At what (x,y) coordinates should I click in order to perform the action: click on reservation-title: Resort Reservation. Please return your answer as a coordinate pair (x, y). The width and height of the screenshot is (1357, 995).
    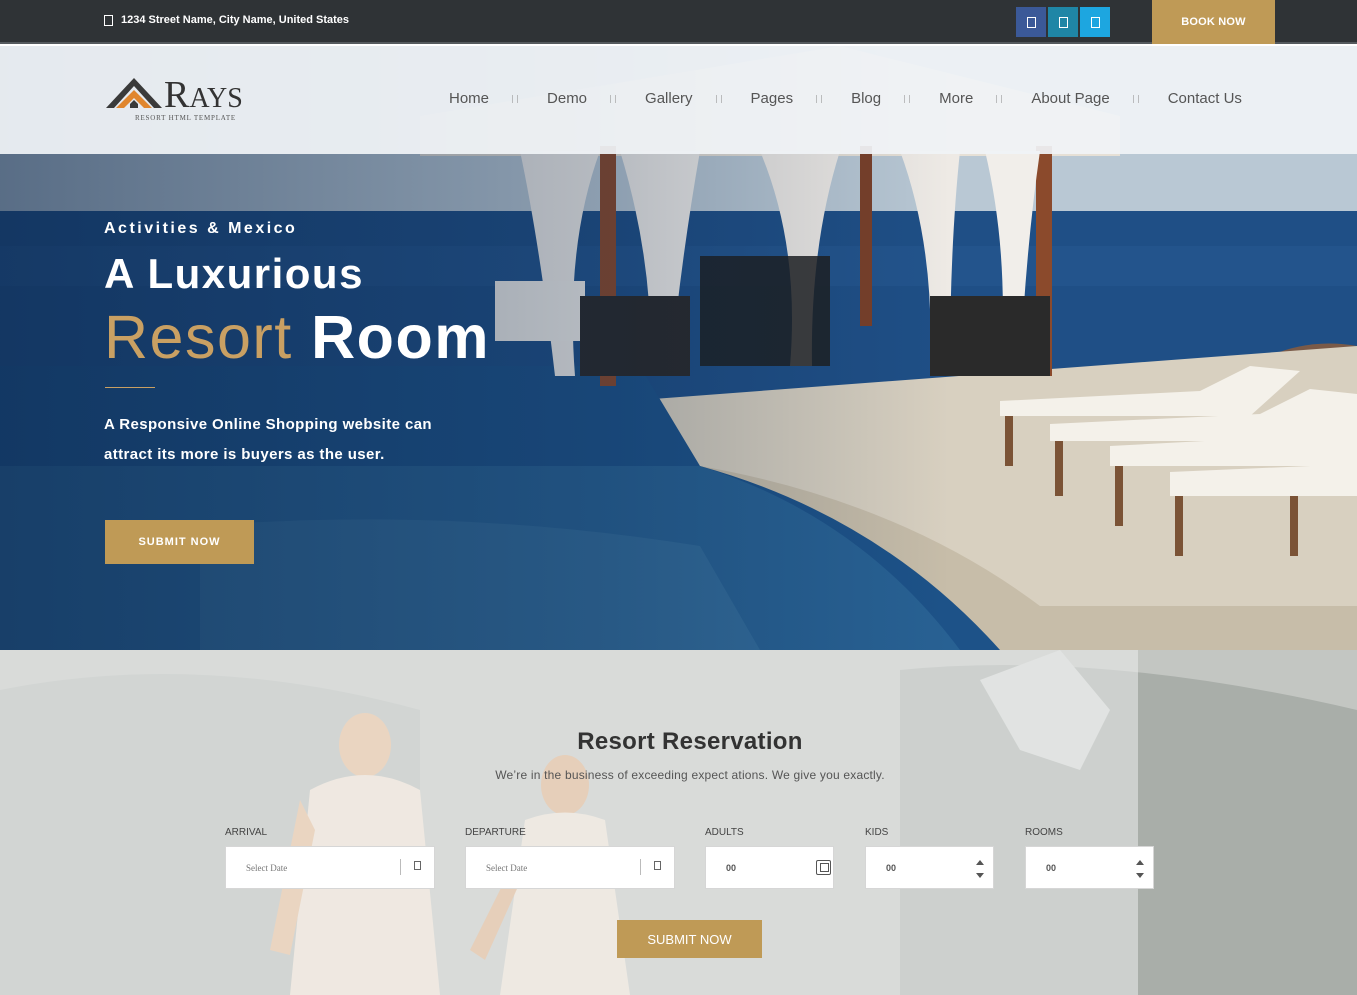
    Looking at the image, I should click on (690, 741).